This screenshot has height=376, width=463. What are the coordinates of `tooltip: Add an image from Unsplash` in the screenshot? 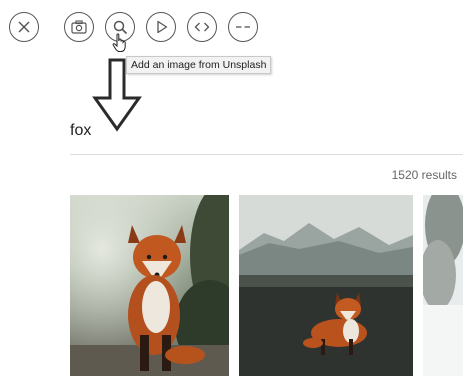 It's located at (199, 65).